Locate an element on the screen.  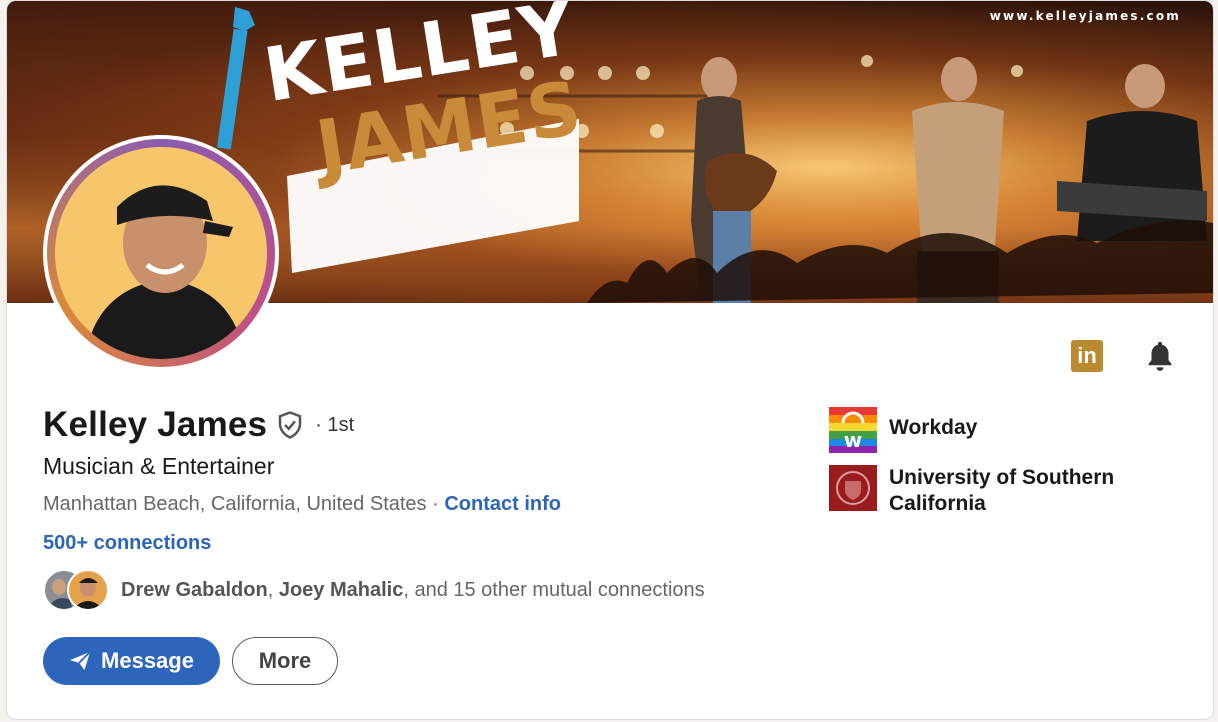
avatar-ring is located at coordinates (161, 253).